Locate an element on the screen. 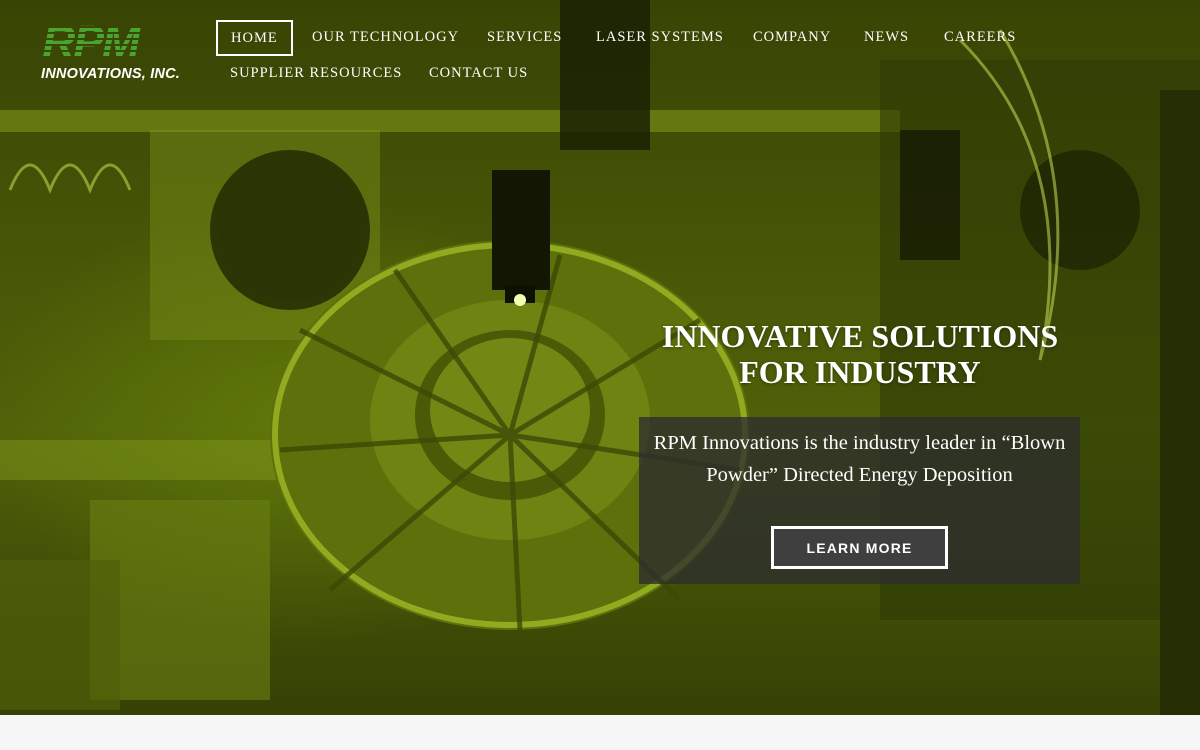 This screenshot has width=1200, height=750. logo-mark-text: RPM is located at coordinates (92, 42).